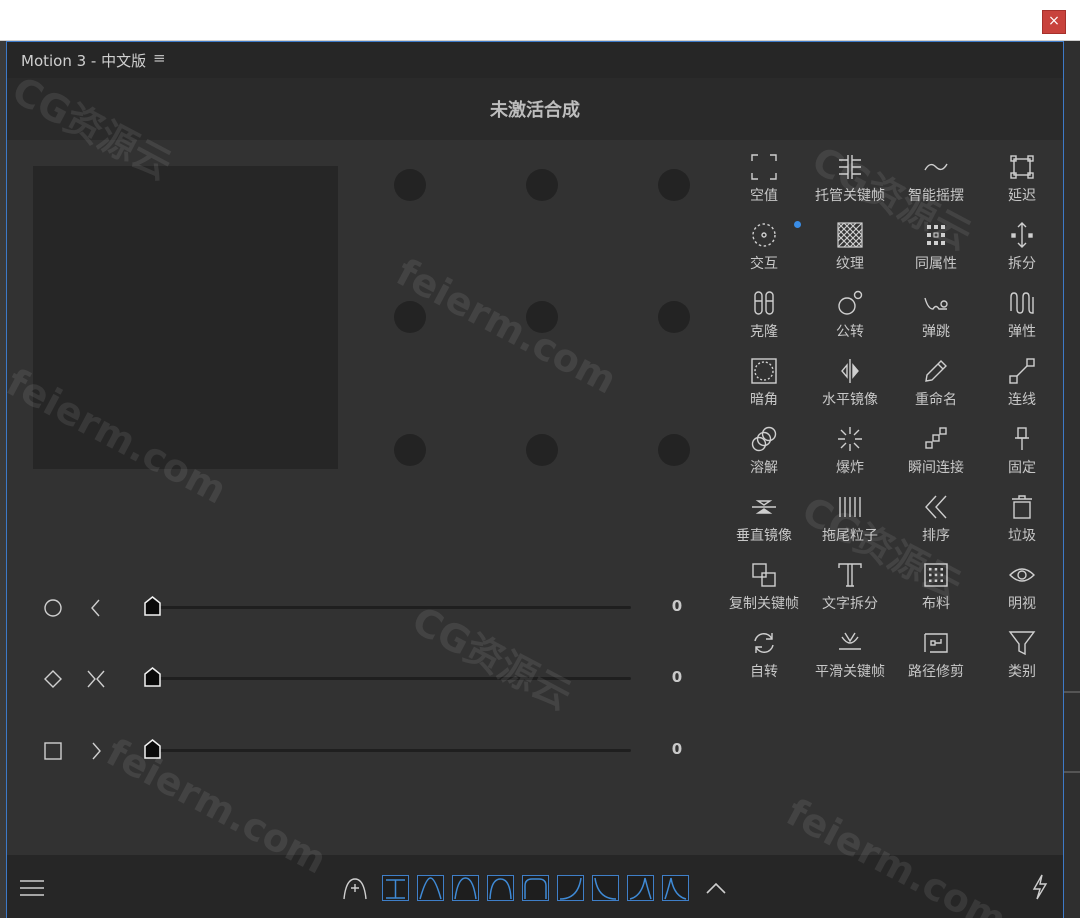  Describe the element at coordinates (850, 457) in the screenshot. I see `tool-explode: 爆炸` at that location.